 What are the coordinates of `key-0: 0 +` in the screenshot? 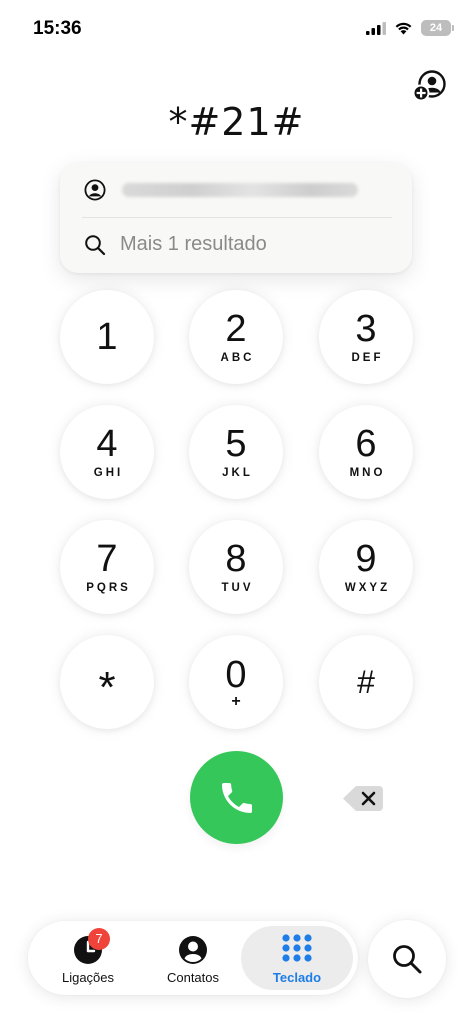 It's located at (236, 682).